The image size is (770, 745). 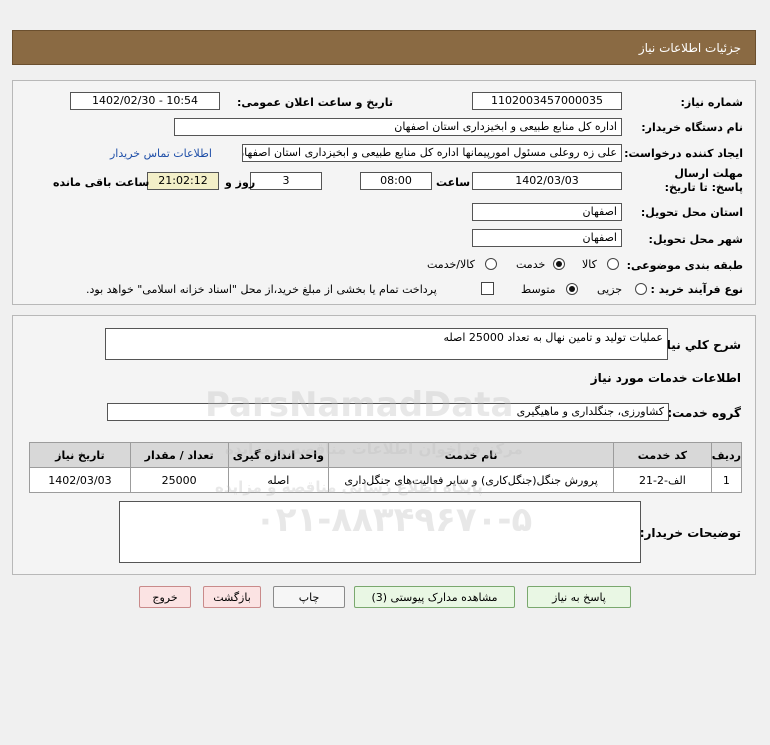 What do you see at coordinates (487, 288) in the screenshot?
I see `treasury-payment-checkbox` at bounding box center [487, 288].